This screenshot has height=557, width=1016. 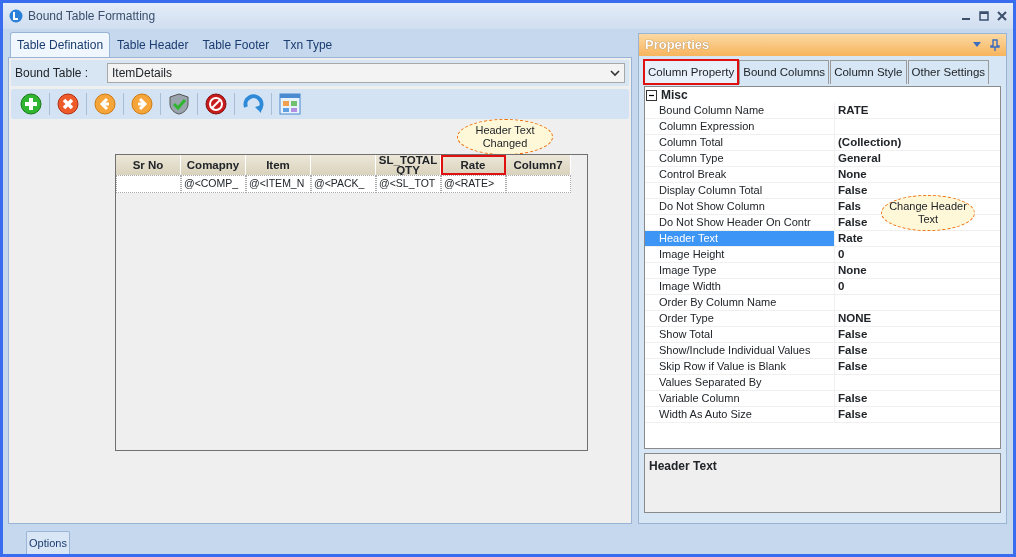 What do you see at coordinates (473, 165) in the screenshot?
I see `column-header: Rate` at bounding box center [473, 165].